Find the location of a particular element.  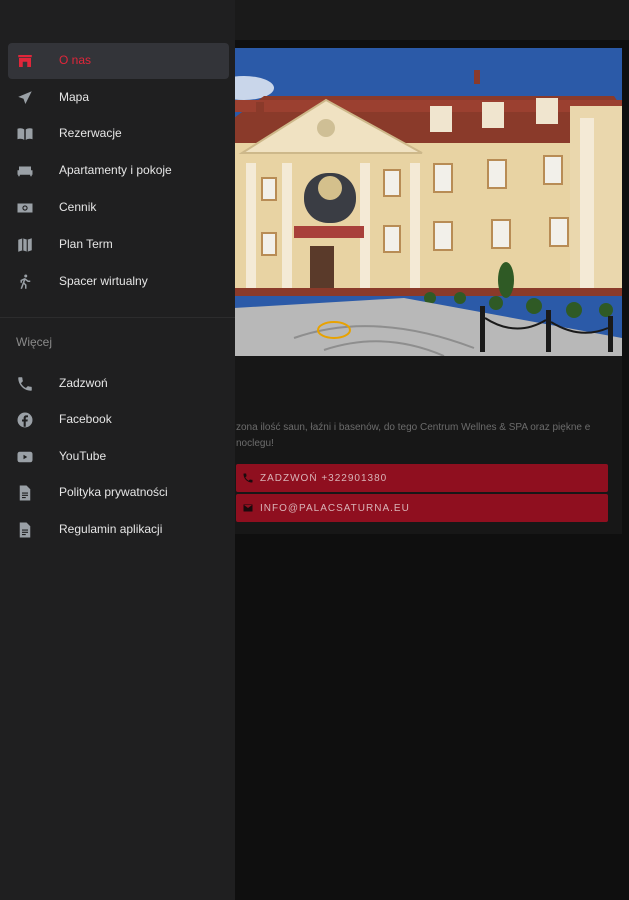

nav-item-label: Polityka prywatności is located at coordinates (113, 492).